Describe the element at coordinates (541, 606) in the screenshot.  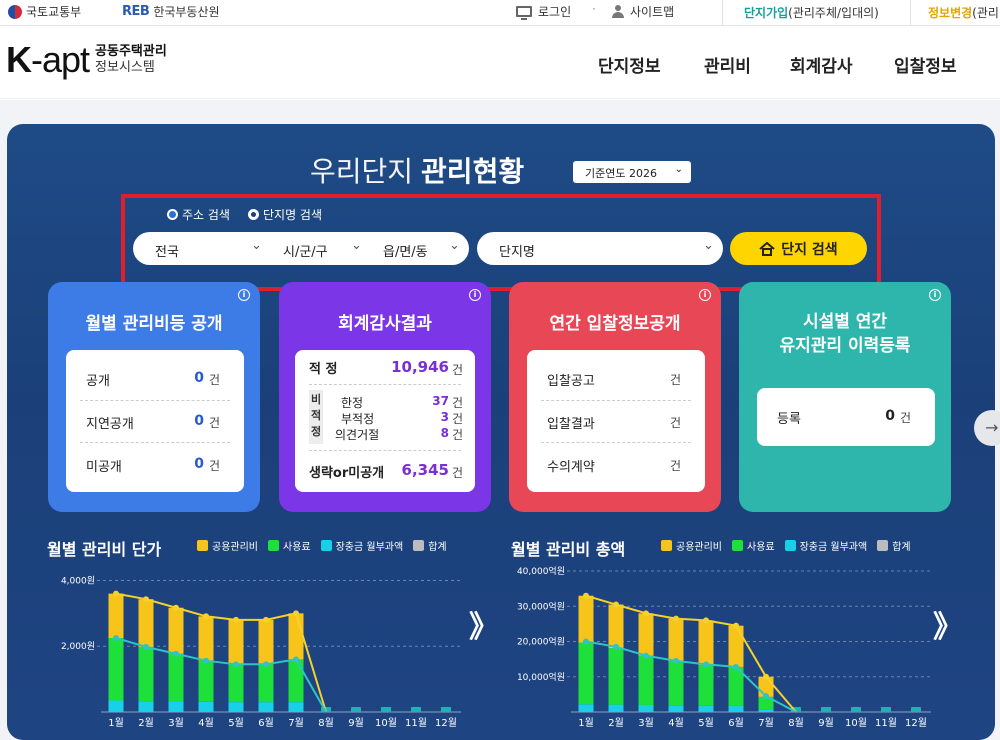
I see `y-tick-label: 30,000억원` at that location.